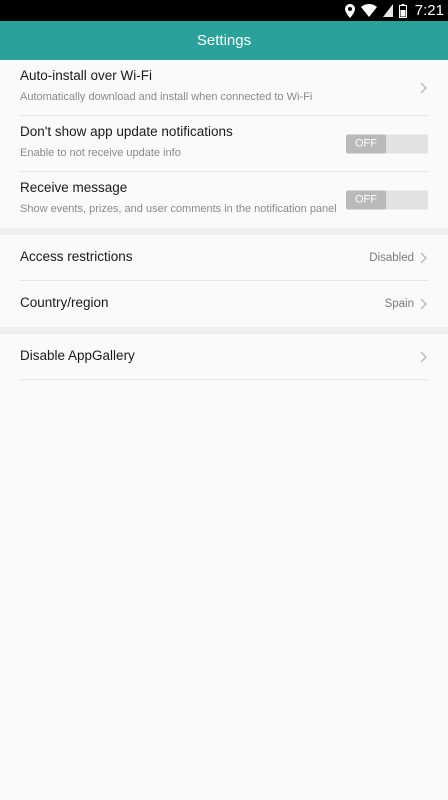 Image resolution: width=448 pixels, height=800 pixels. I want to click on access-restrictions-row: Access restrictions Disabled, so click(224, 258).